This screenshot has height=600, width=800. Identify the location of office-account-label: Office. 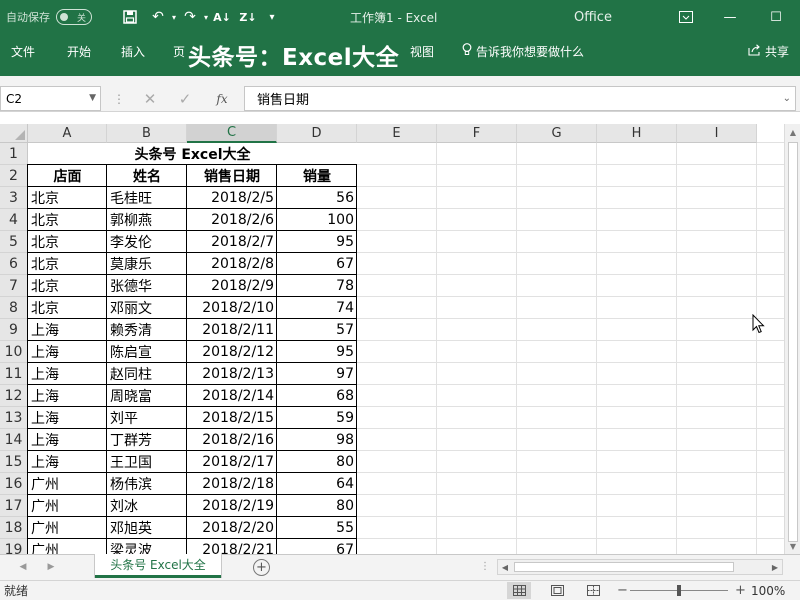
(593, 17).